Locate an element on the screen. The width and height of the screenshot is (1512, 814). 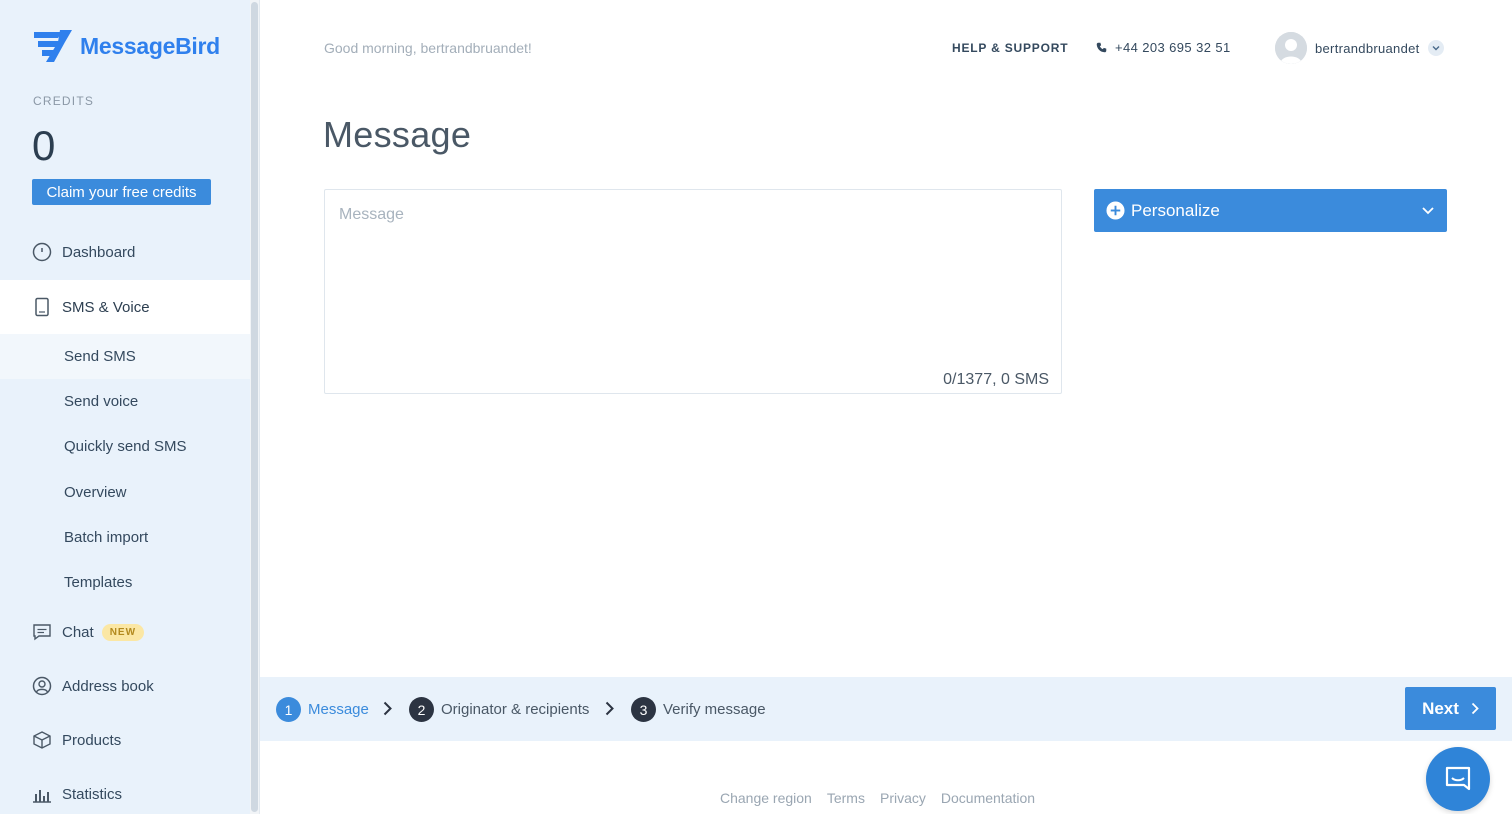
sidebar-subitem-batch-import: Batch import is located at coordinates (125, 537).